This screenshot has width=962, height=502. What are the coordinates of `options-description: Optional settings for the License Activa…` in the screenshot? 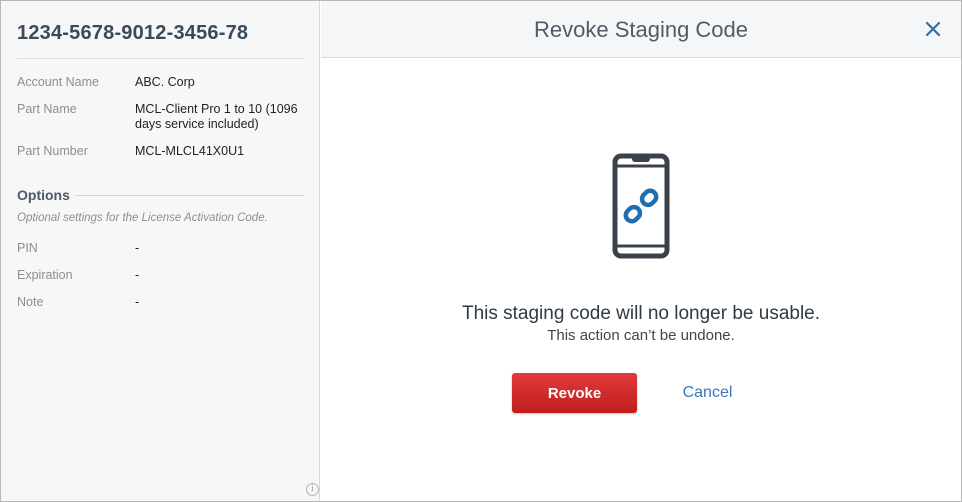 It's located at (142, 218).